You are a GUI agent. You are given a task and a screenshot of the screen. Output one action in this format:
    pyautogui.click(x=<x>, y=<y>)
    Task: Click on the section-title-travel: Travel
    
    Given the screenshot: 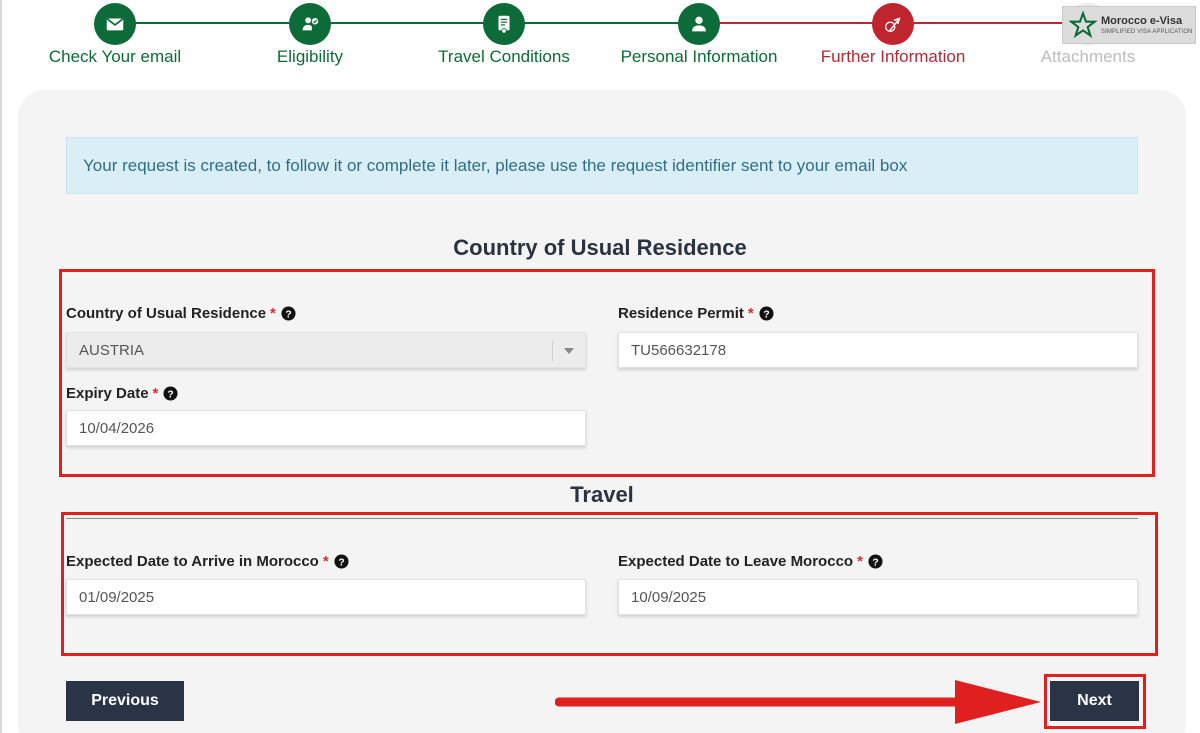 What is the action you would take?
    pyautogui.click(x=602, y=494)
    